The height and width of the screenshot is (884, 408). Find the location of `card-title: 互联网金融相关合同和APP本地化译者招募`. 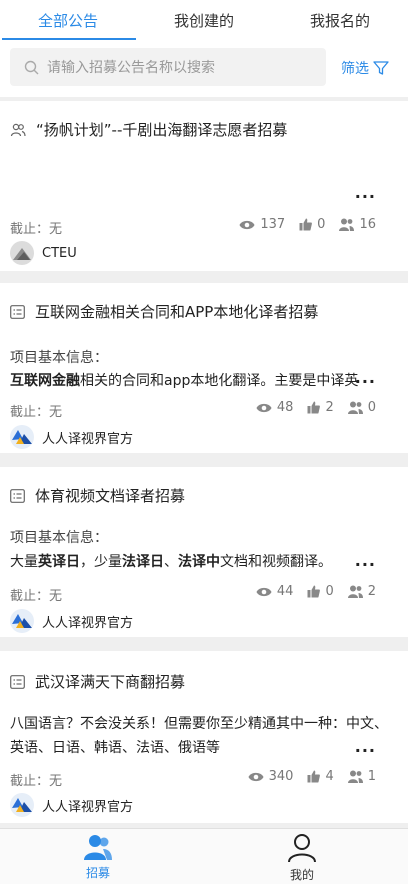

card-title: 互联网金融相关合同和APP本地化译者招募 is located at coordinates (177, 312).